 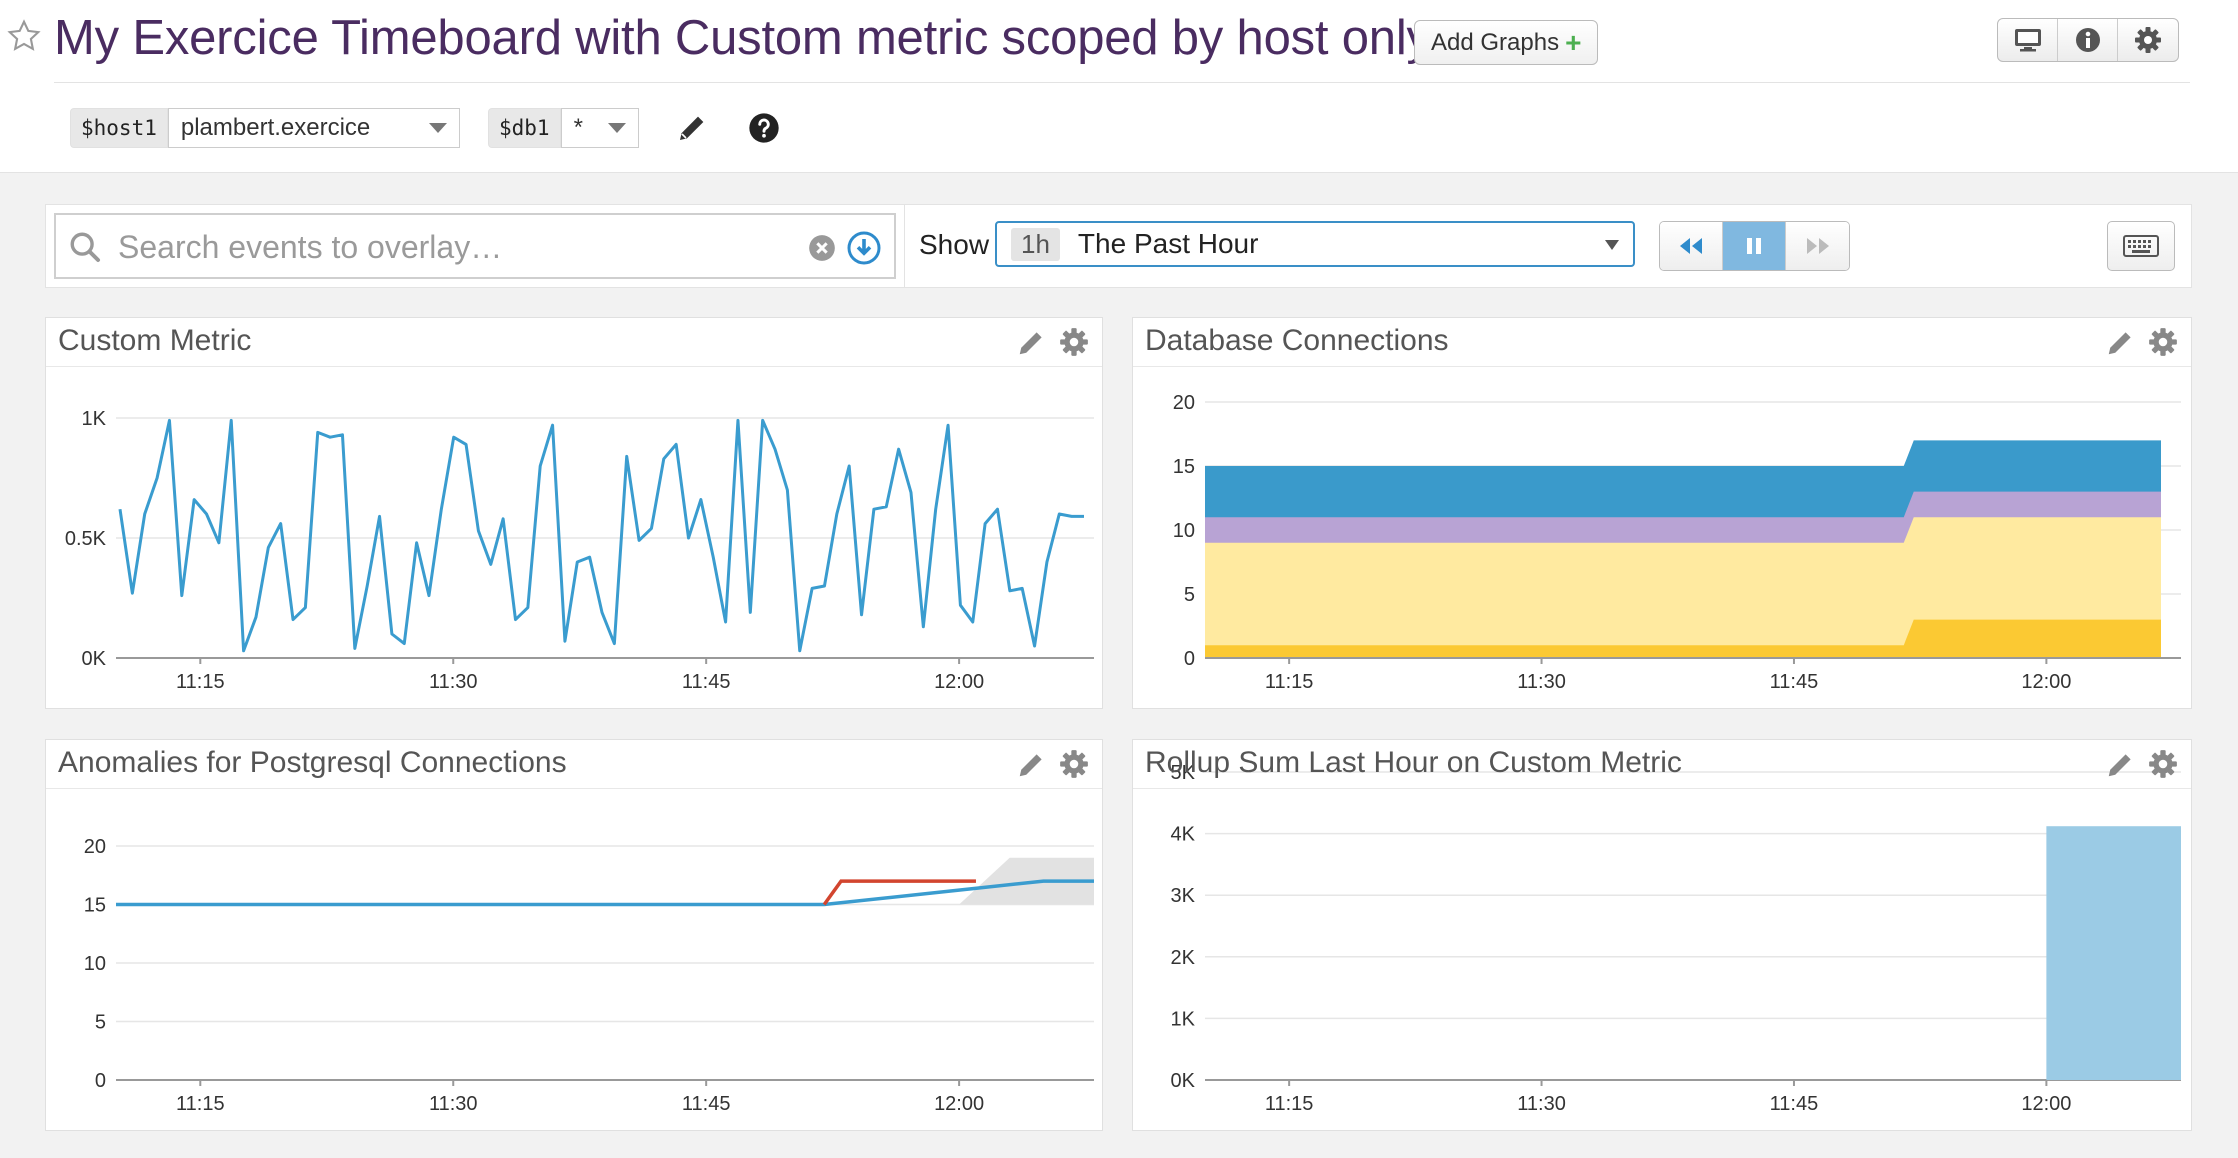 What do you see at coordinates (1495, 42) in the screenshot?
I see `add-graphs-label: Add Graphs` at bounding box center [1495, 42].